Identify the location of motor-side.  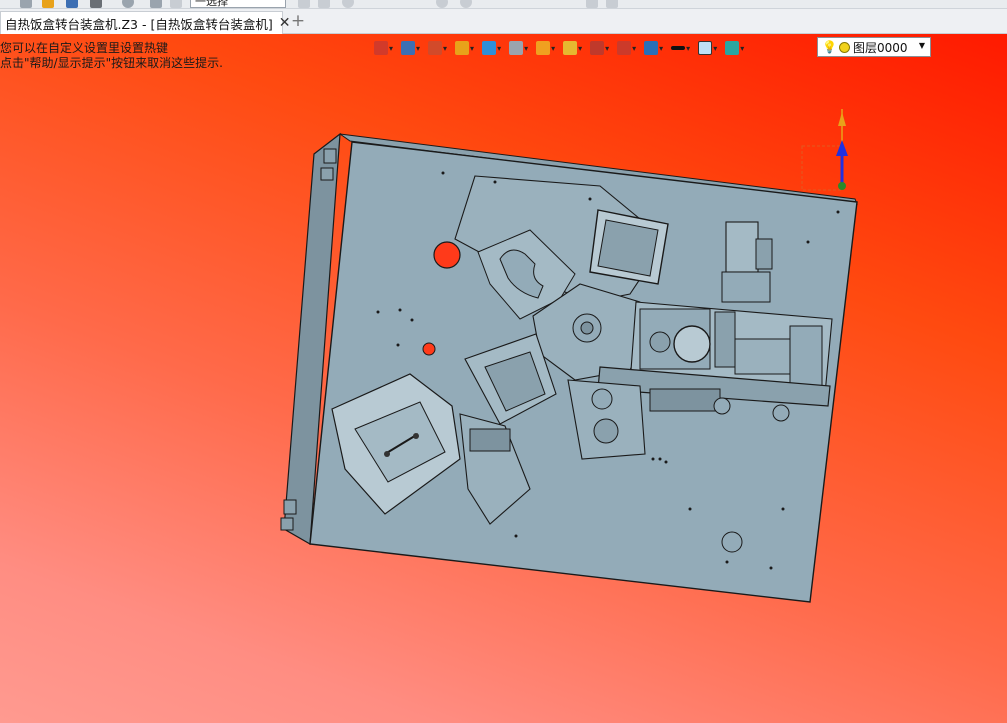
(764, 254).